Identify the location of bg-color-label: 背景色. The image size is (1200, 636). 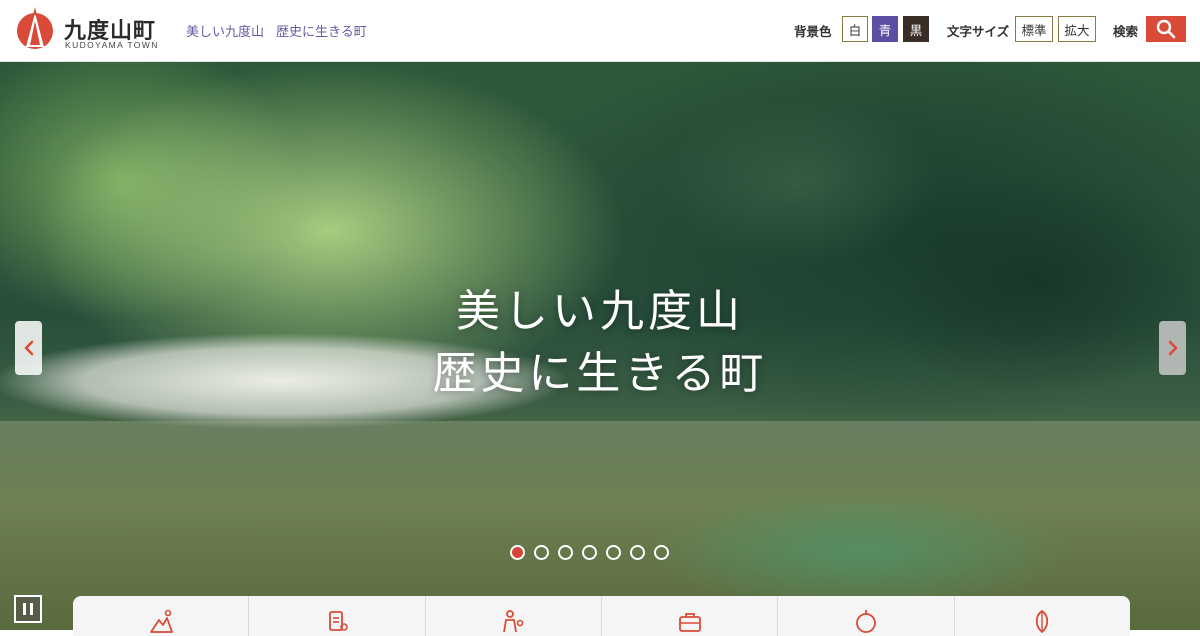
(813, 31).